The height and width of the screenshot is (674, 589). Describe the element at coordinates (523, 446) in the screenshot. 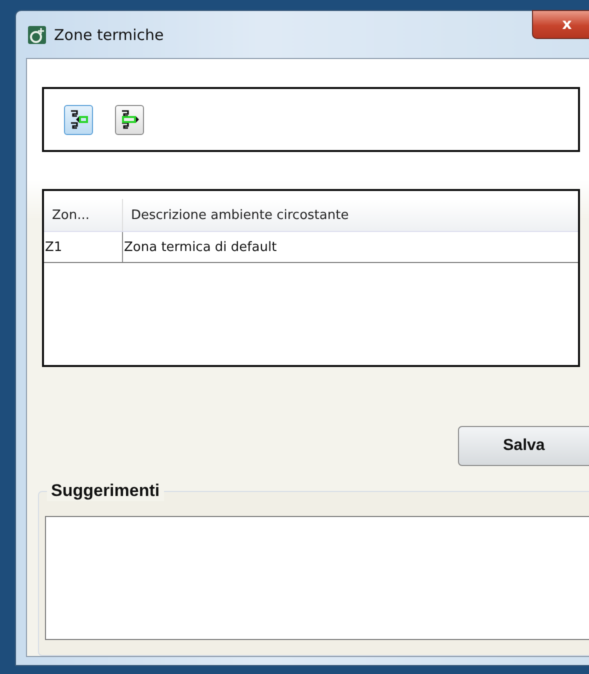

I see `save-button: Salva` at that location.